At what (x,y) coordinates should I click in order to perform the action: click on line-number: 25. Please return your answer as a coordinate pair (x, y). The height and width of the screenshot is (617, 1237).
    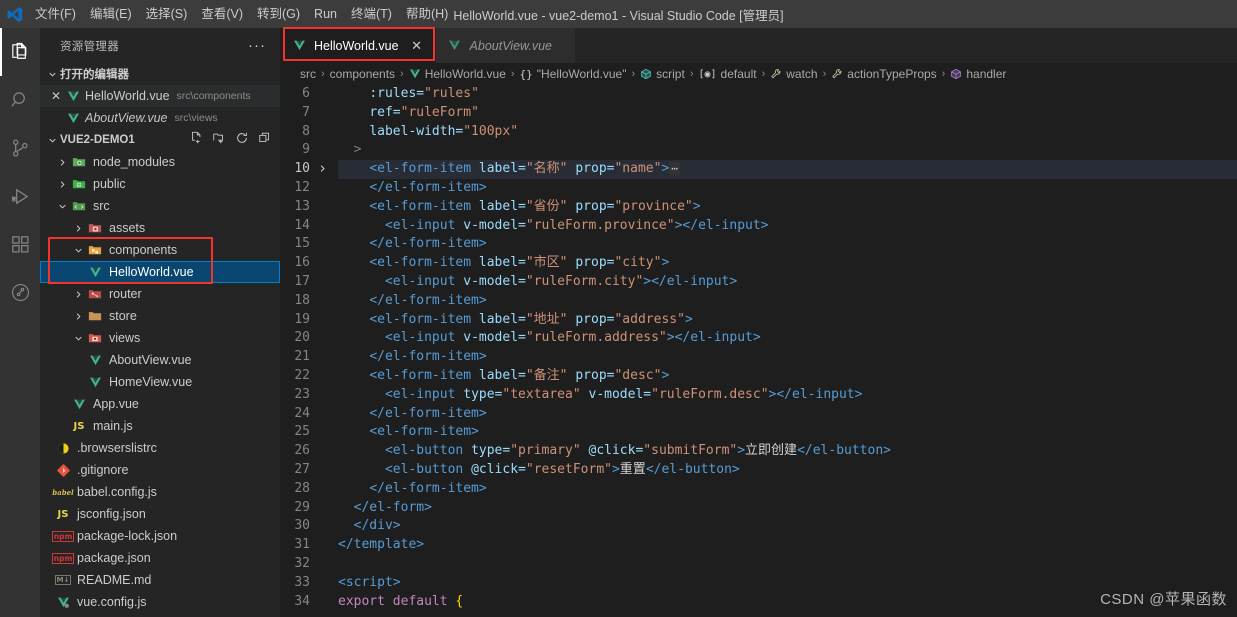
    Looking at the image, I should click on (302, 432).